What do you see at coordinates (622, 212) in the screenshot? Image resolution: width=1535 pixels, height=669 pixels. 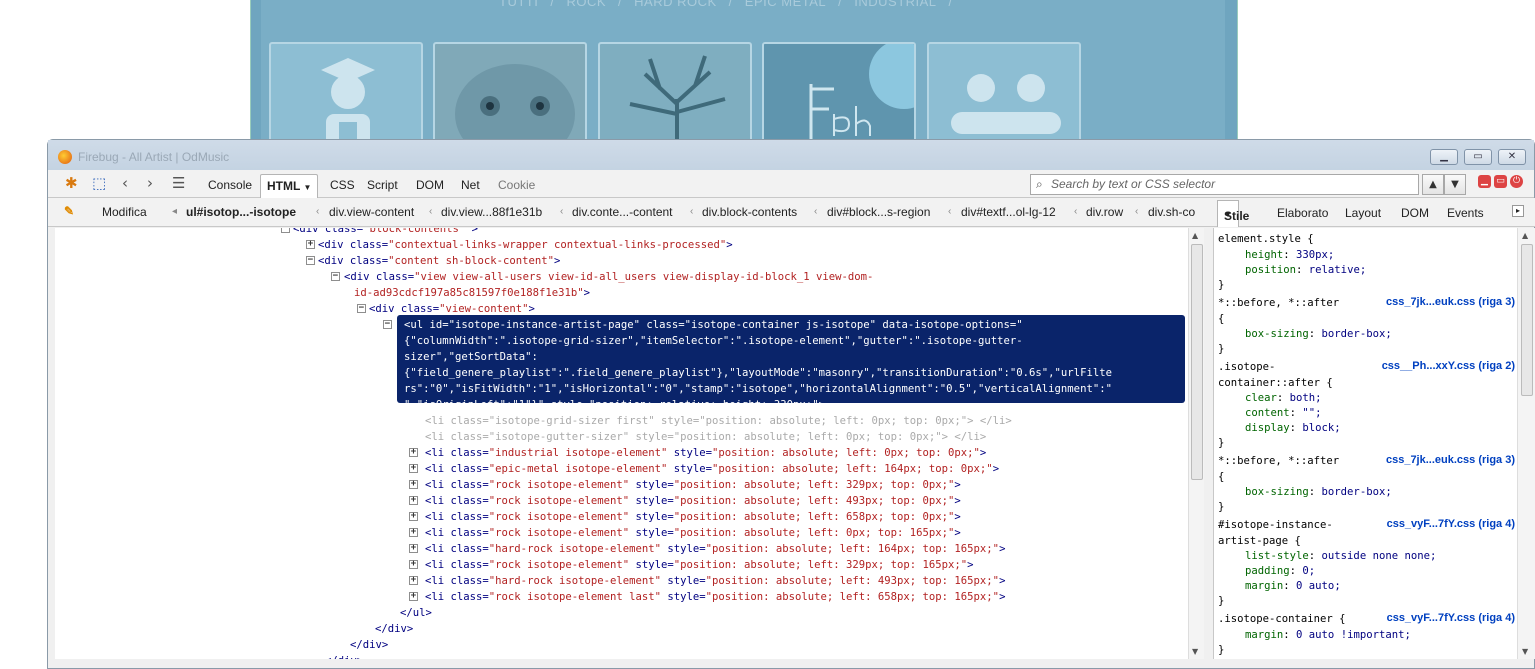 I see `breadcrumb-item-content: div.conte...-content` at bounding box center [622, 212].